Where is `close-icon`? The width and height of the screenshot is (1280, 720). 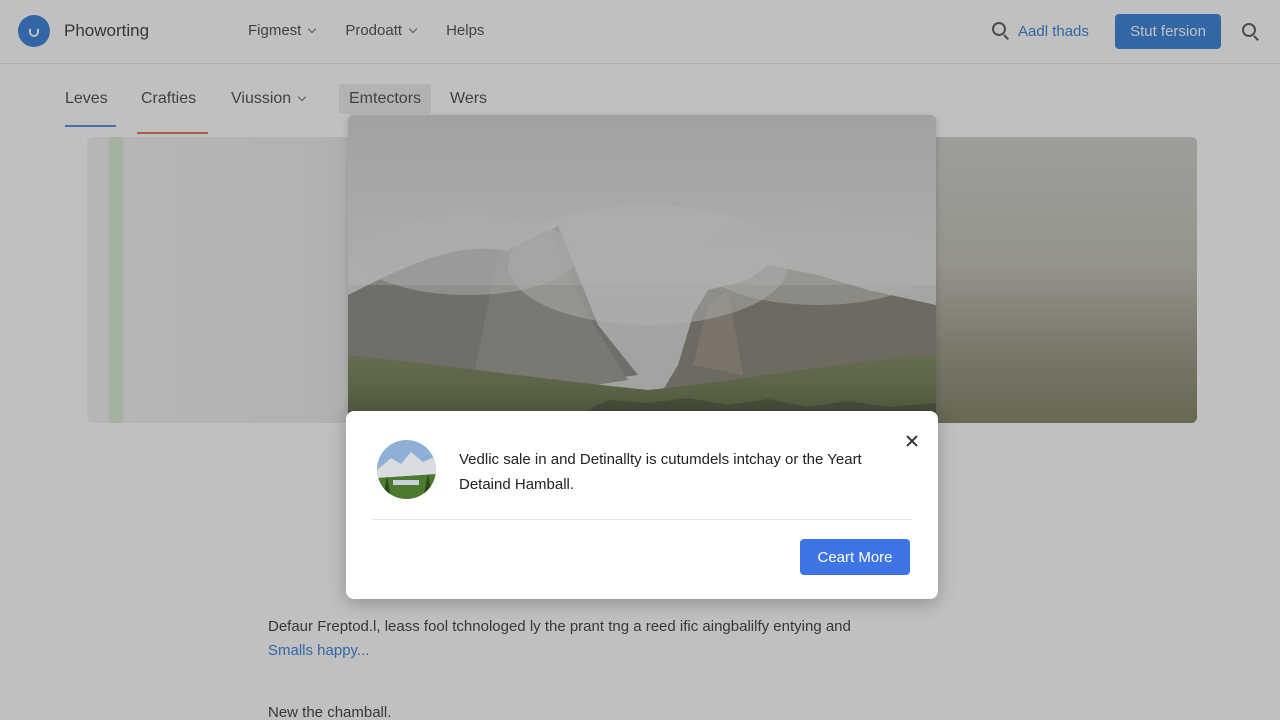 close-icon is located at coordinates (912, 441).